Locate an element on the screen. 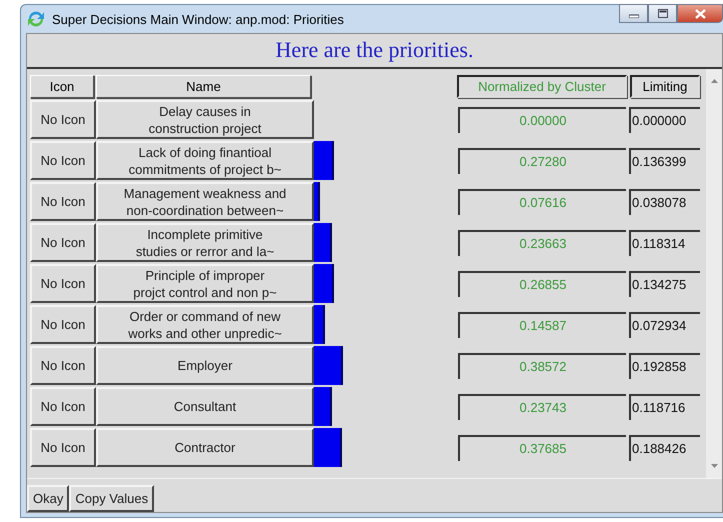 This screenshot has width=723, height=522. close-icon is located at coordinates (700, 13).